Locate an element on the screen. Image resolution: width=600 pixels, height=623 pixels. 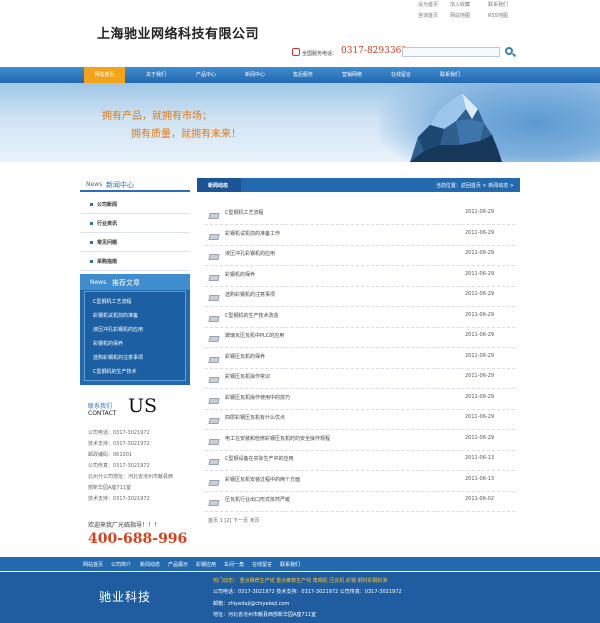
nav-message: 在线留言 is located at coordinates (401, 75).